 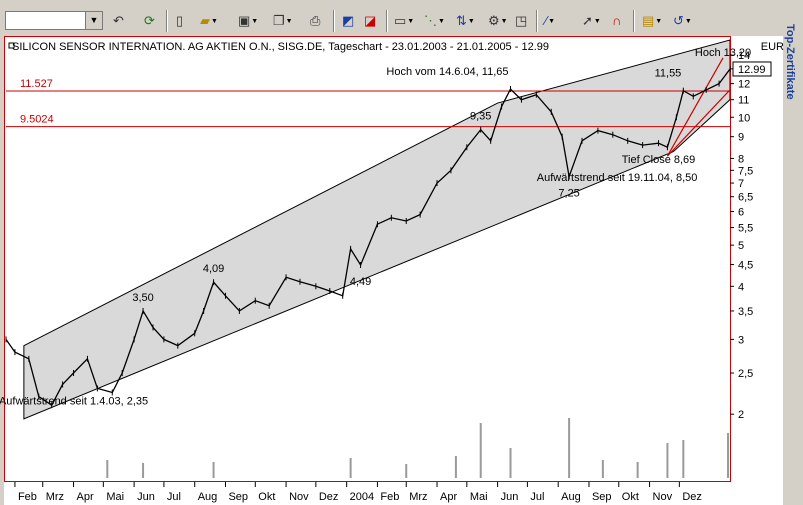 I want to click on y-tick-label: 4,5, so click(x=745, y=266).